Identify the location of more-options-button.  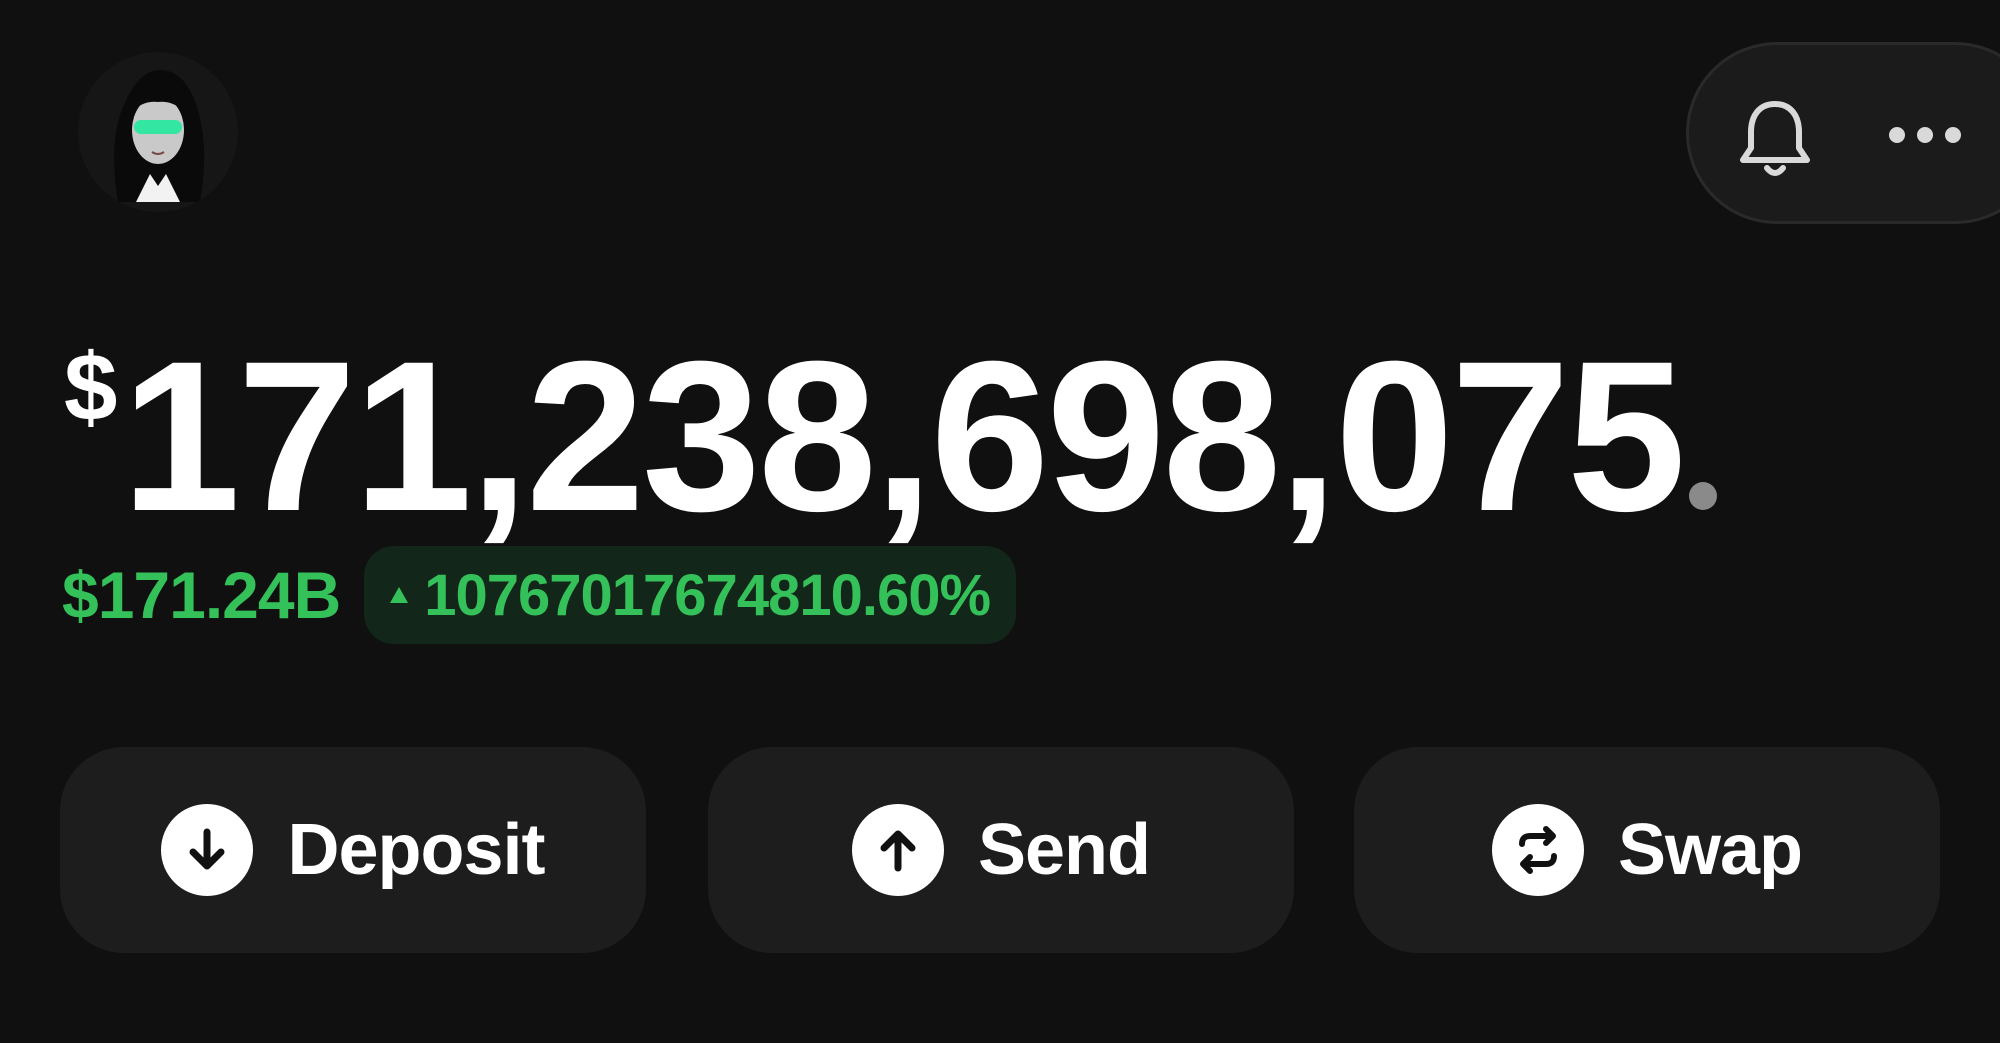
(1925, 135).